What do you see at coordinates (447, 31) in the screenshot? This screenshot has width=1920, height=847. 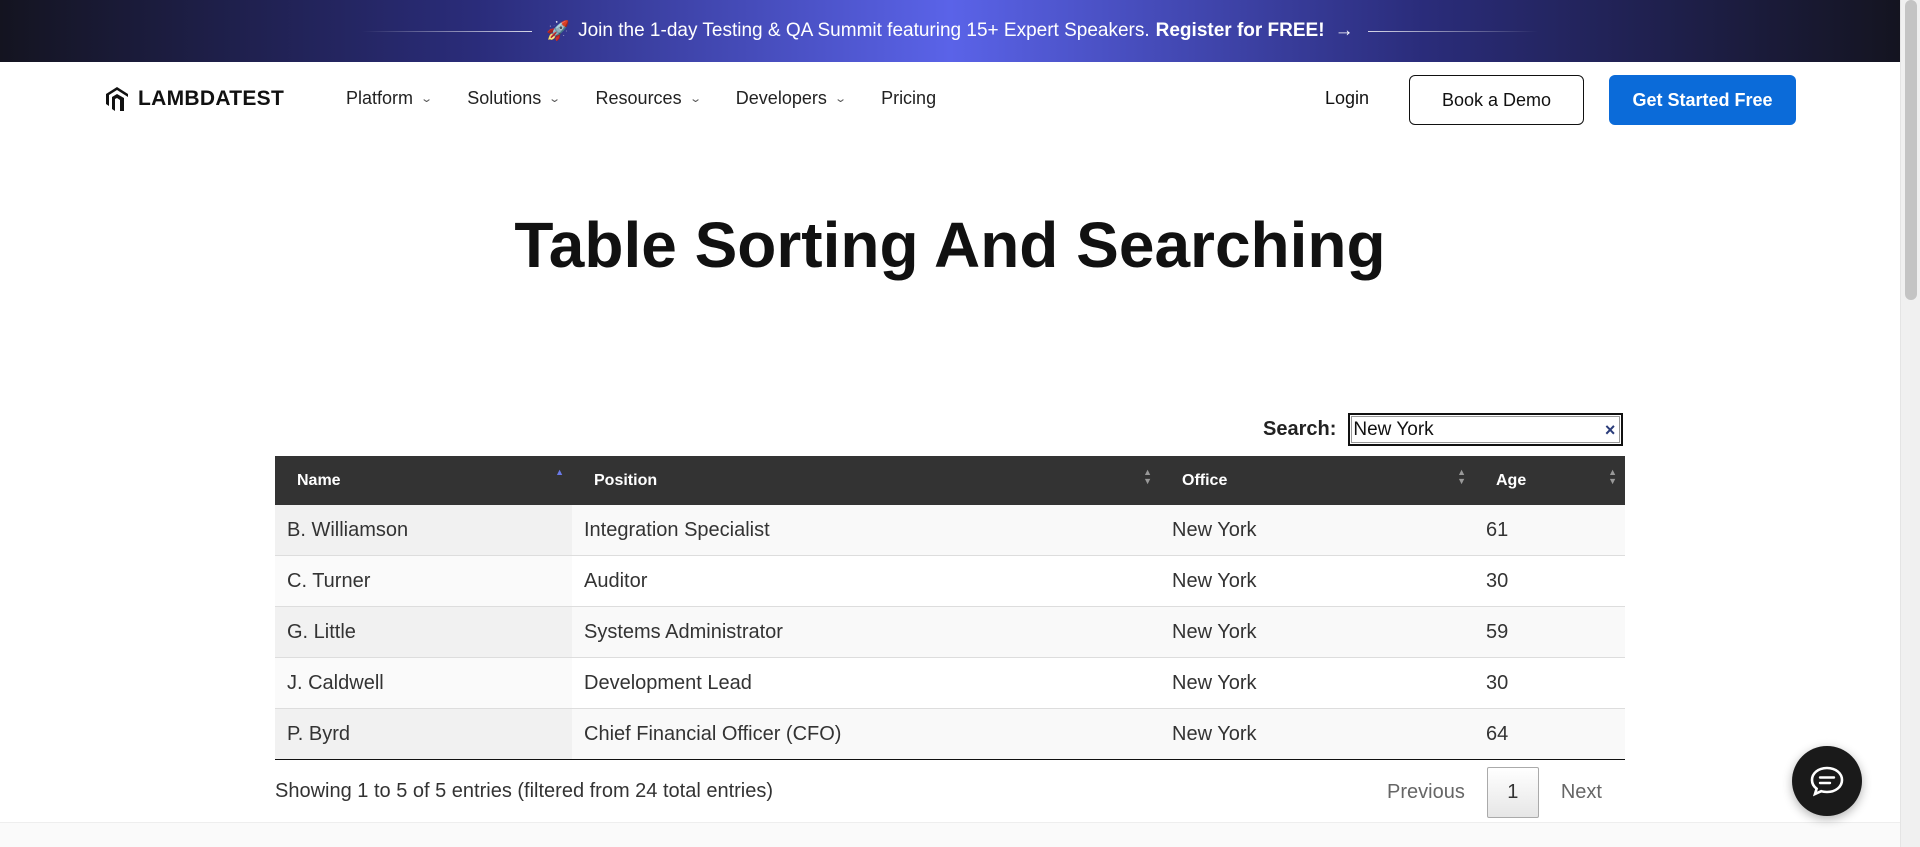 I see `banner-divider-left` at bounding box center [447, 31].